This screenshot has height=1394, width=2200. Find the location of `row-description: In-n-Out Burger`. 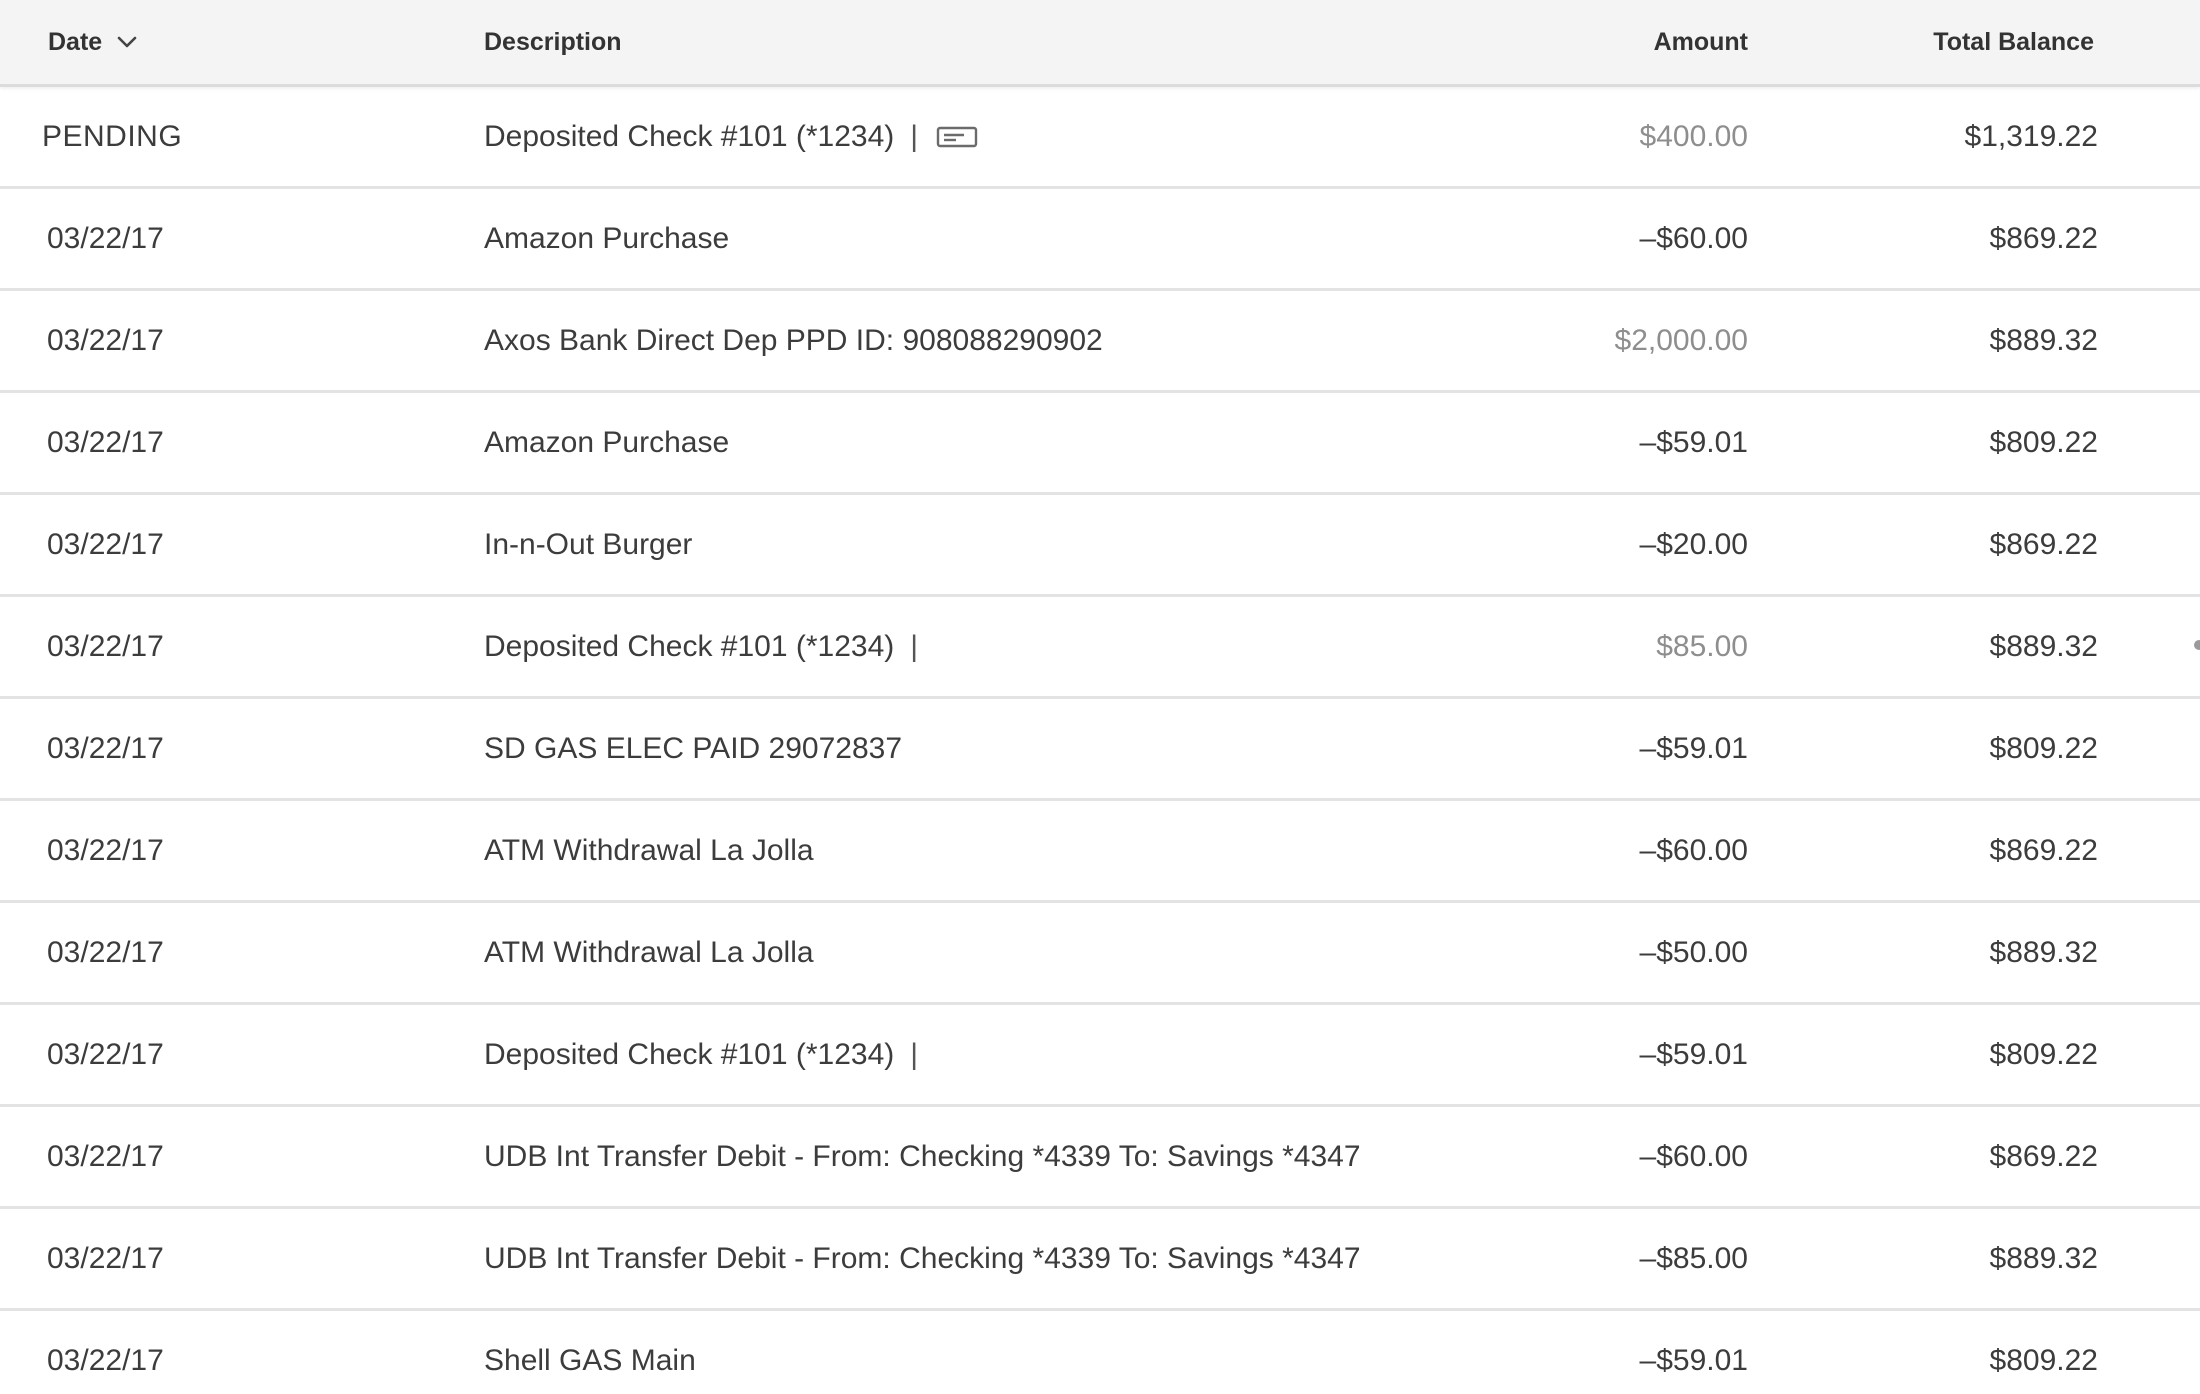

row-description: In-n-Out Burger is located at coordinates (588, 544).